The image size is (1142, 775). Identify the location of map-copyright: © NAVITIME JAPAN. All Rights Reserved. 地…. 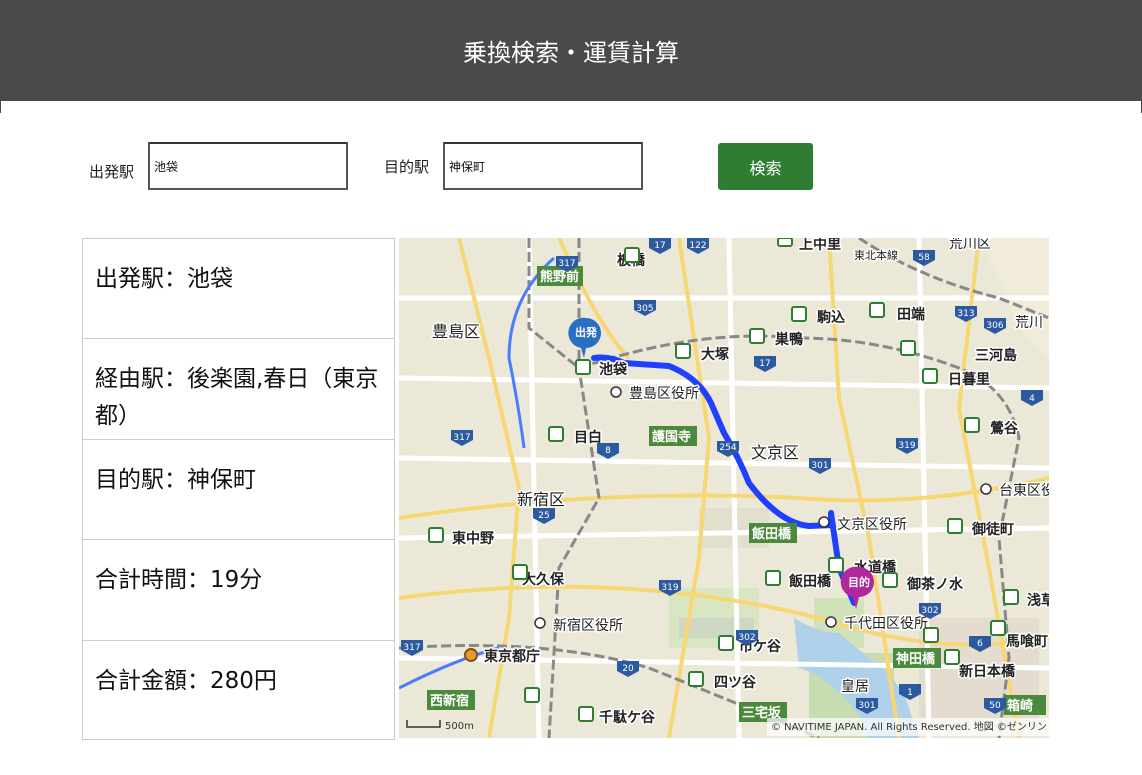
(909, 726).